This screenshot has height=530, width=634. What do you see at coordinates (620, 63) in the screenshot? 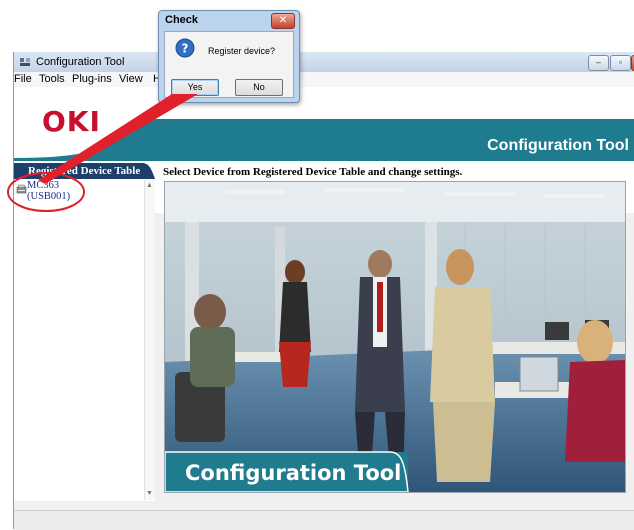
I see `maximize-button: ▫` at bounding box center [620, 63].